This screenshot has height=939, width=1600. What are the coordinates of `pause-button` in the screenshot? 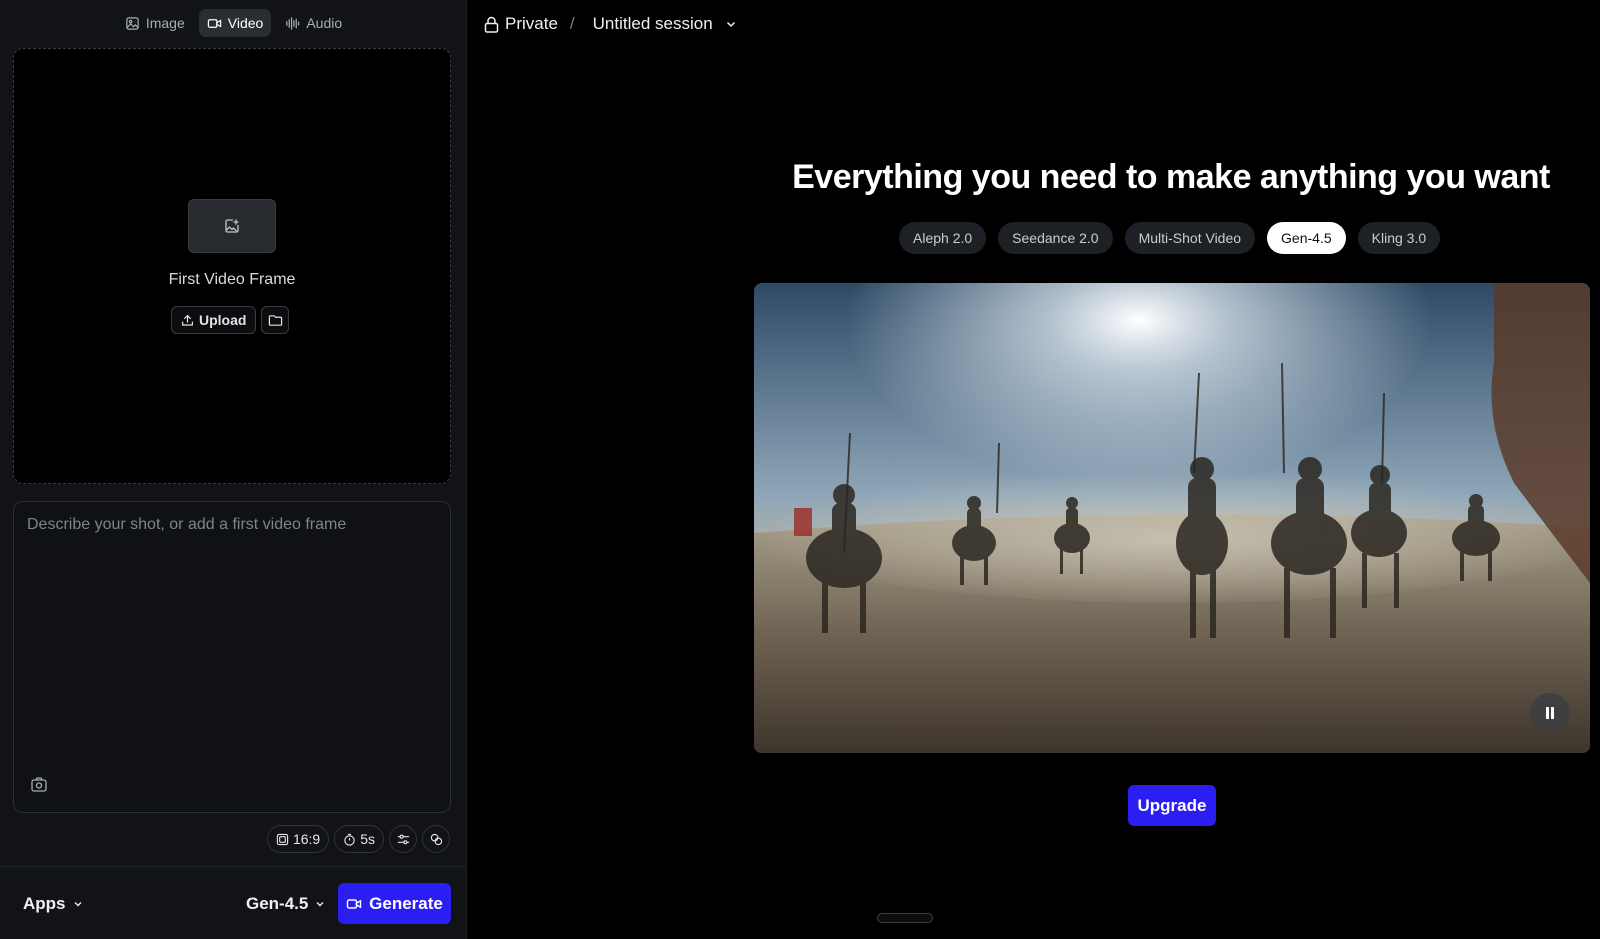 It's located at (1550, 713).